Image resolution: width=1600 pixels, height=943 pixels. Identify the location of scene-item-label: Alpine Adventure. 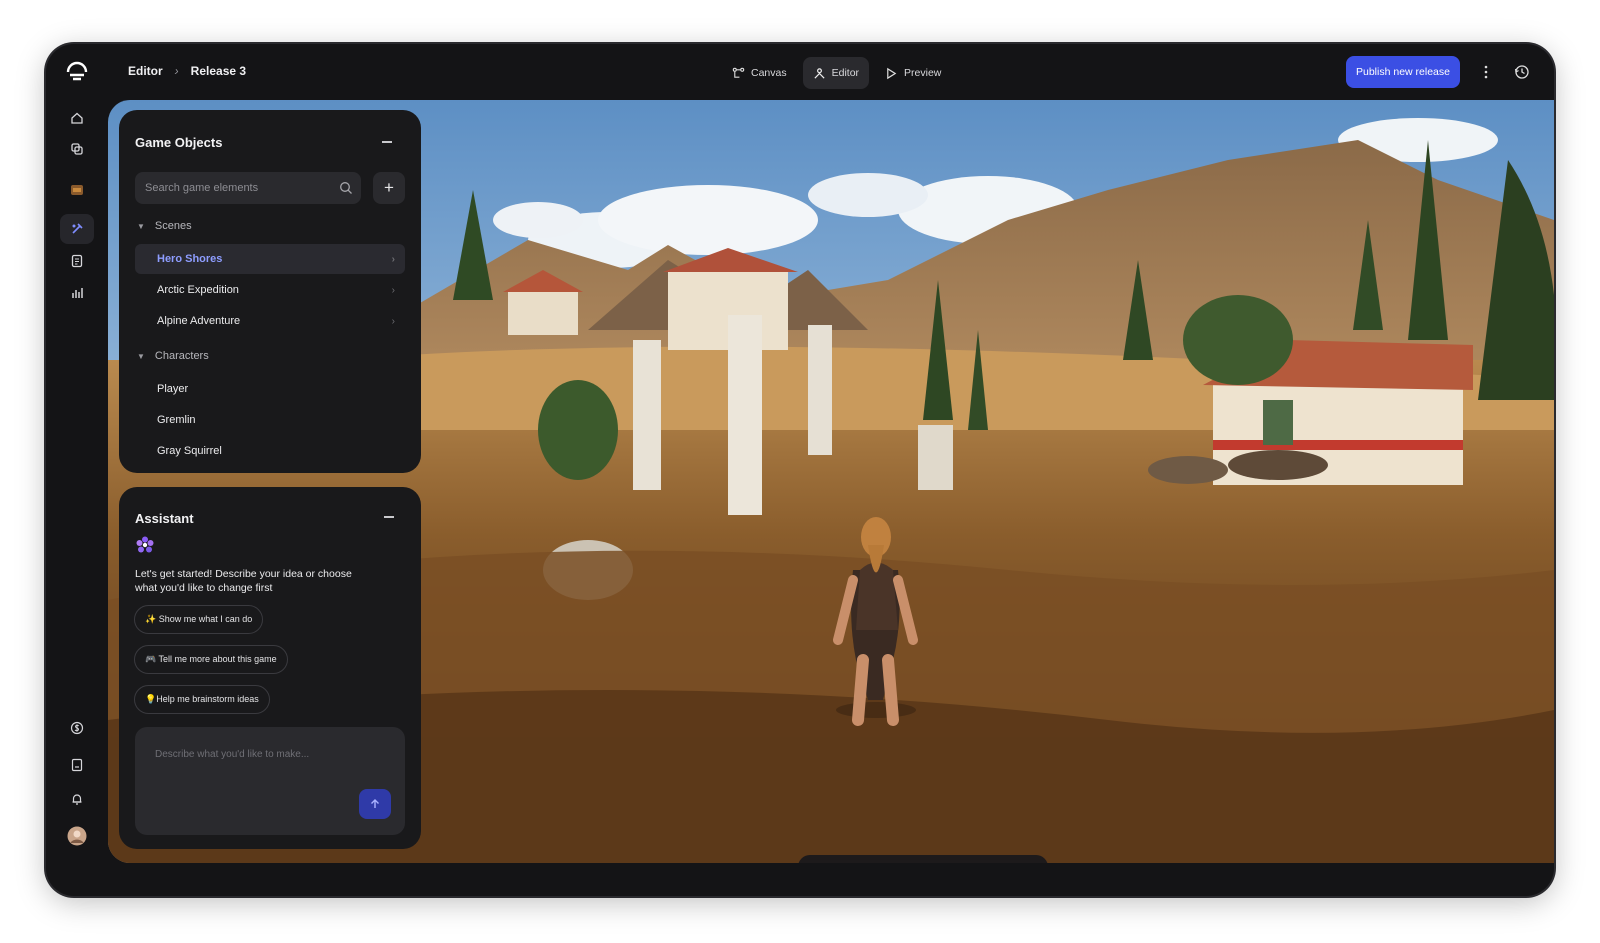
(199, 321).